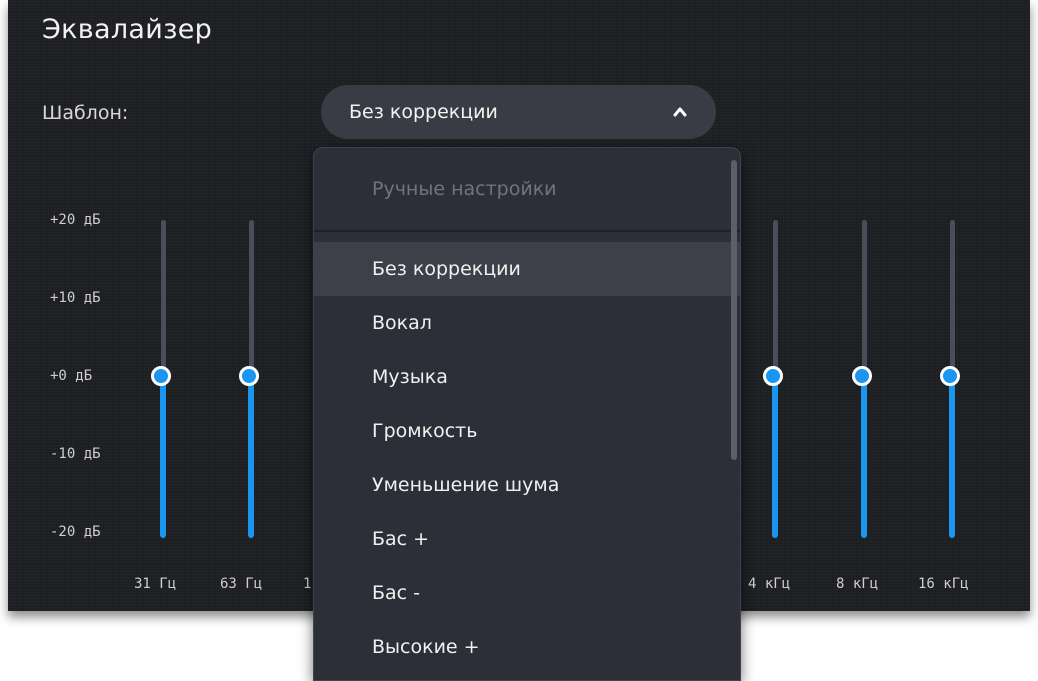 The height and width of the screenshot is (681, 1038). What do you see at coordinates (734, 310) in the screenshot?
I see `dropdown-scrollbar` at bounding box center [734, 310].